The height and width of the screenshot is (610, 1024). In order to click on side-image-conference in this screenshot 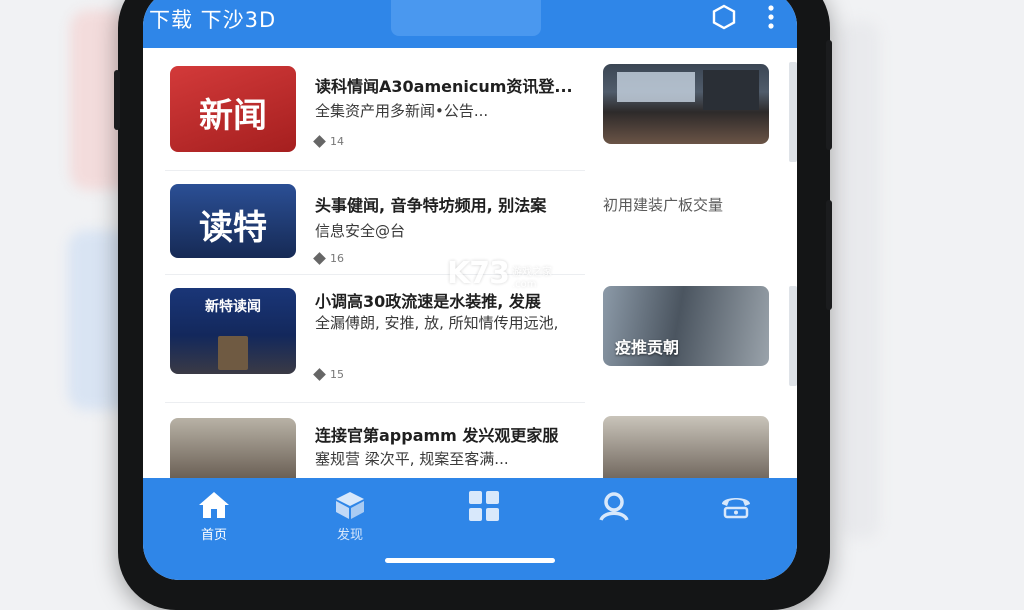, I will do `click(686, 104)`.